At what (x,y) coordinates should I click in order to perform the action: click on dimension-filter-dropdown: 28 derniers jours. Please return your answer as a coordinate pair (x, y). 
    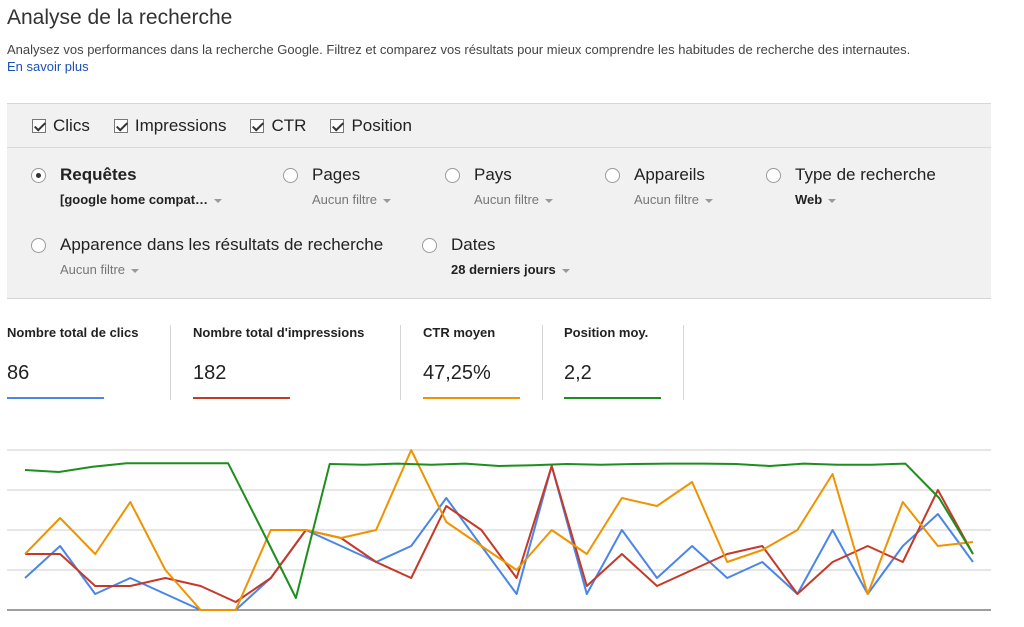
    Looking at the image, I should click on (510, 269).